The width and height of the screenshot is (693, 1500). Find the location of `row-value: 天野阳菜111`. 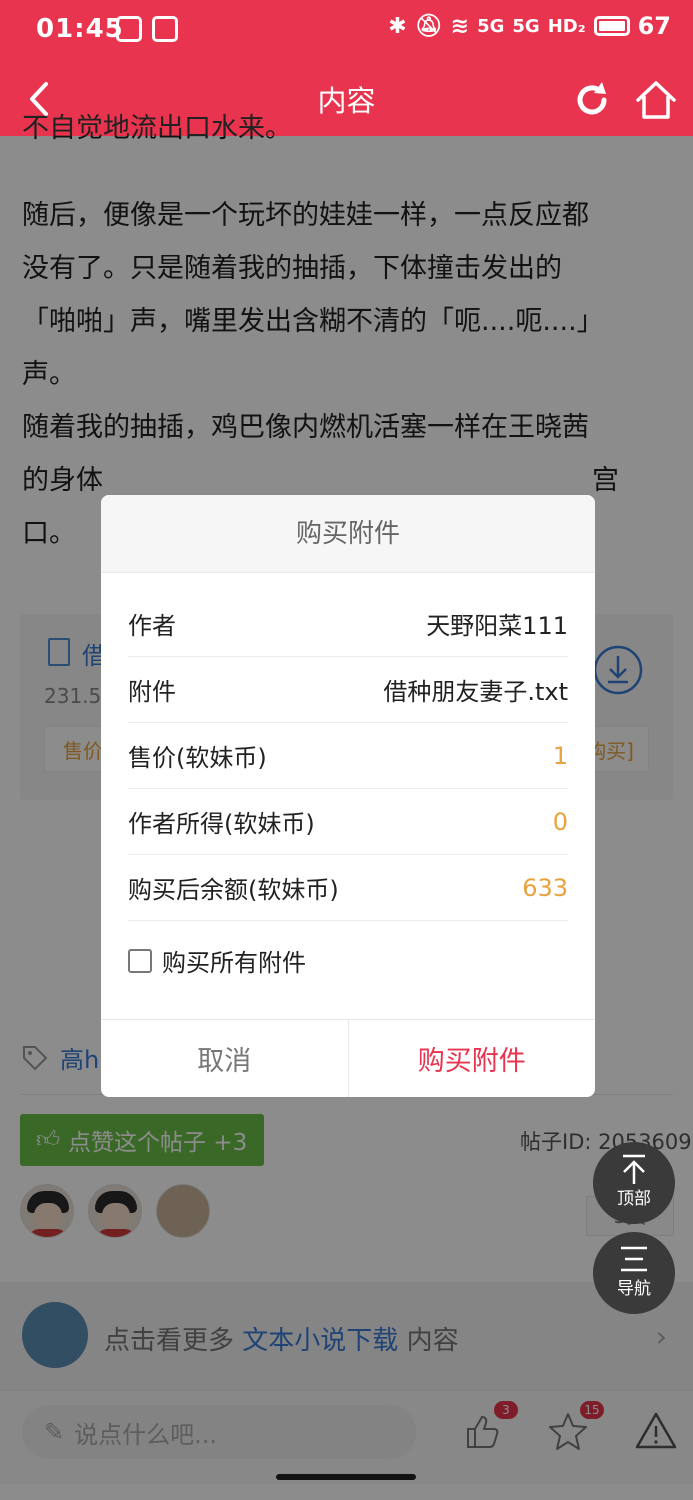

row-value: 天野阳菜111 is located at coordinates (497, 626).